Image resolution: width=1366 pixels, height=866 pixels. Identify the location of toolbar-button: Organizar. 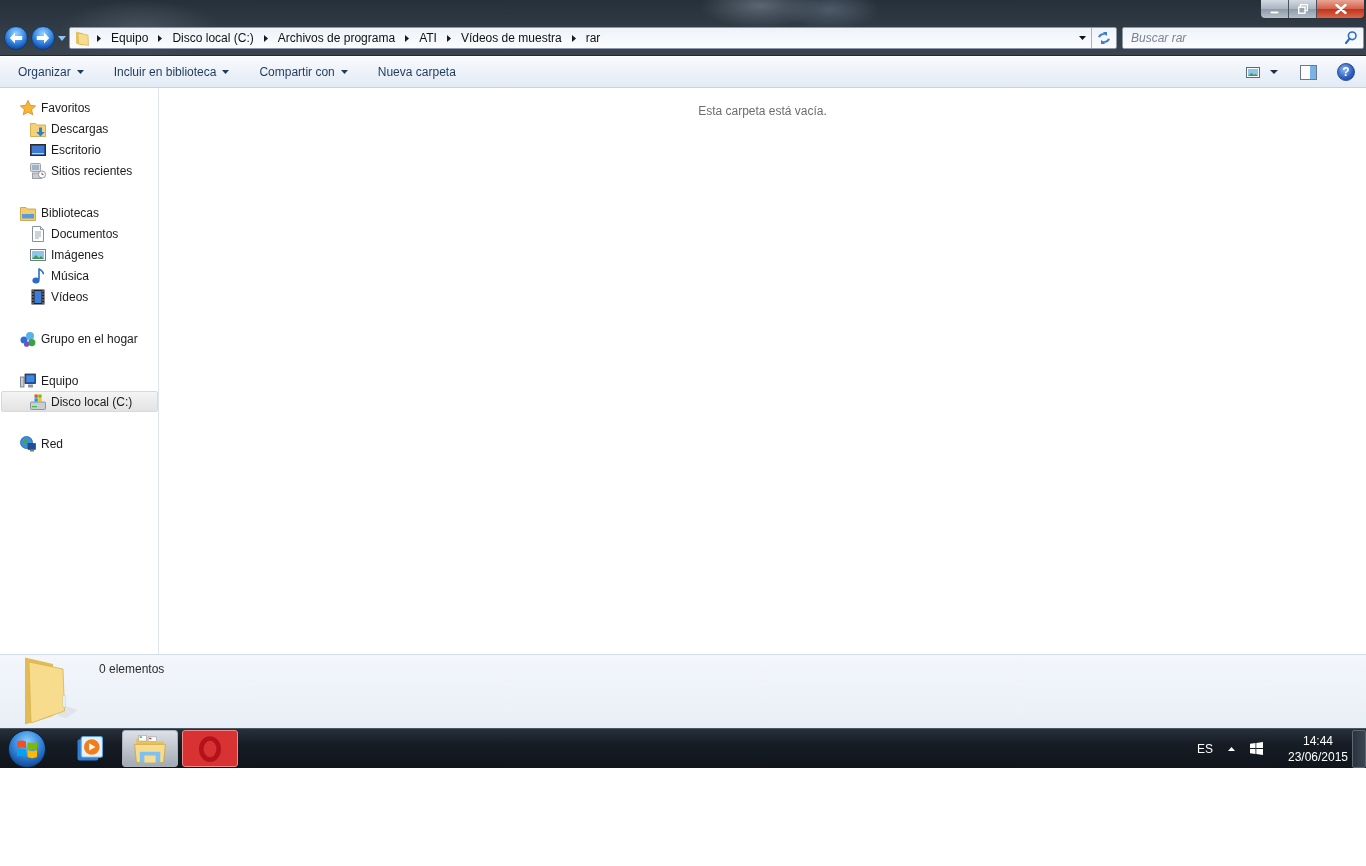
(51, 72).